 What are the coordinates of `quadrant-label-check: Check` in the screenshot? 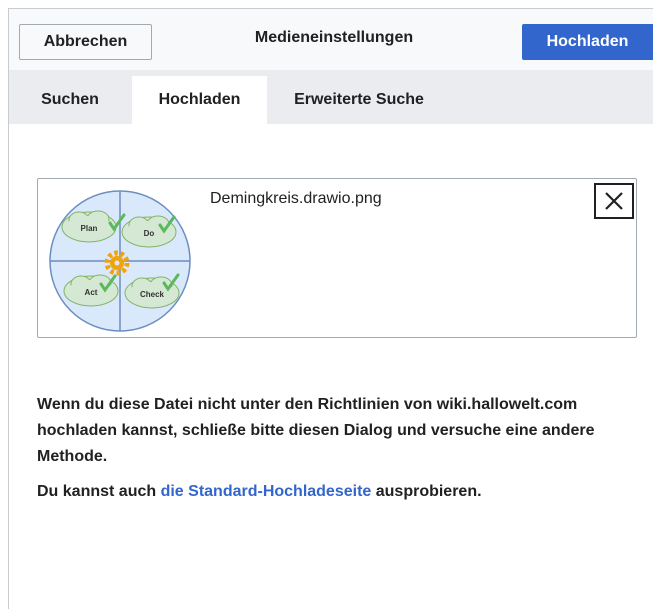 It's located at (152, 294).